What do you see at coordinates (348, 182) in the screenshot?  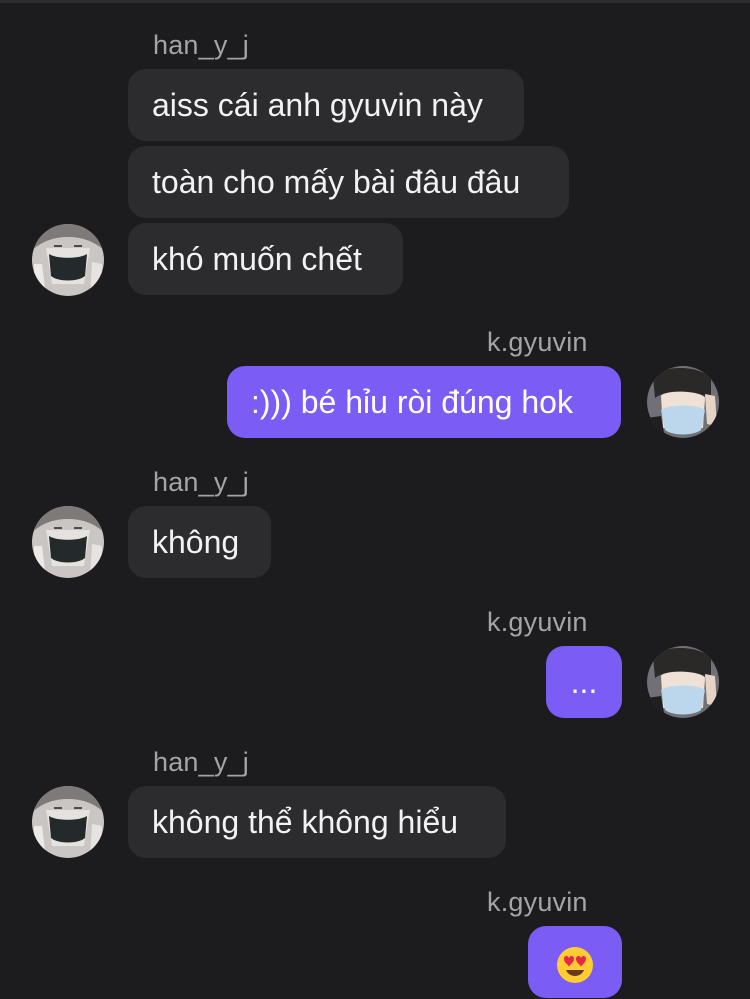 I see `message-bubble-incoming: toàn cho mấy bài đâu đâu` at bounding box center [348, 182].